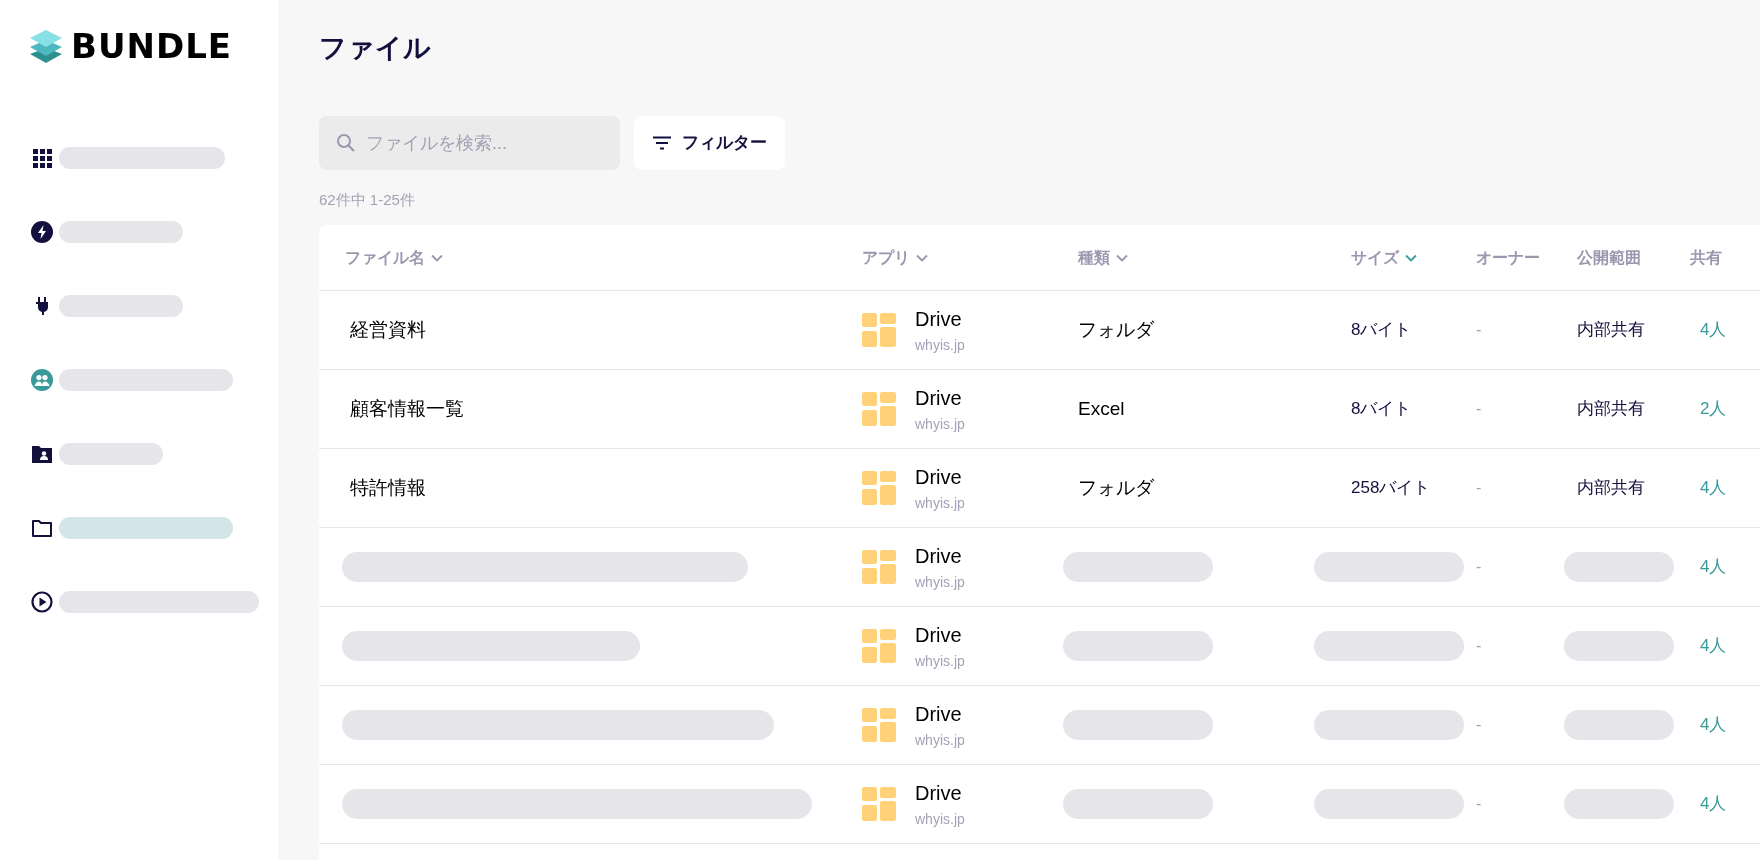  I want to click on search-icon, so click(346, 143).